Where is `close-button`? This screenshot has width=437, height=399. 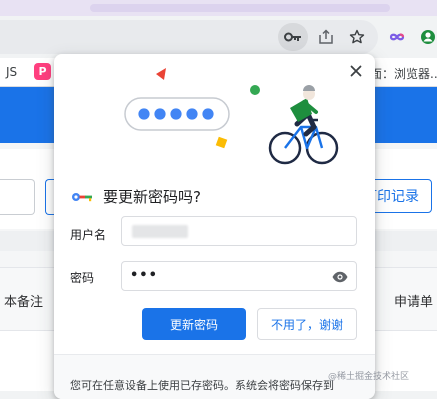 close-button is located at coordinates (356, 71).